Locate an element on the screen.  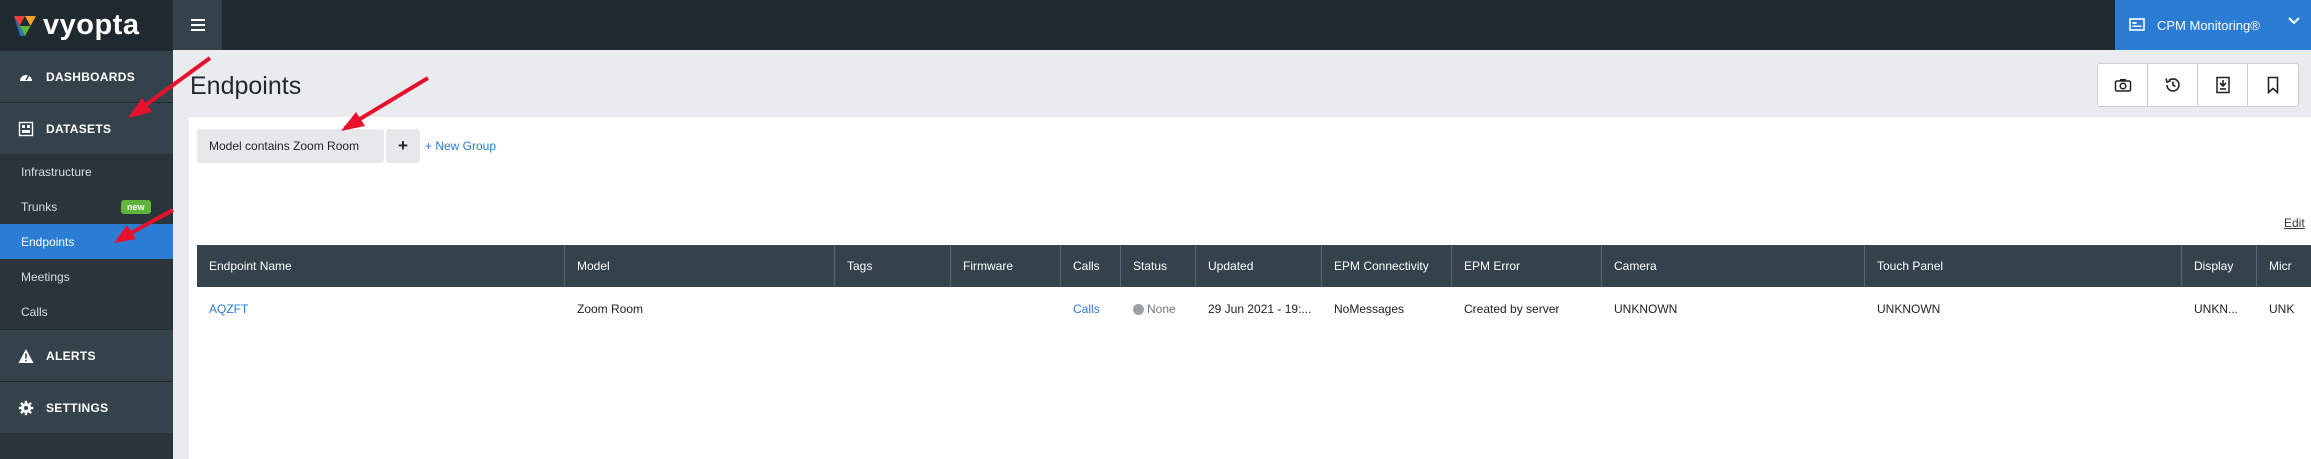
edit-link: Edit is located at coordinates (2294, 223).